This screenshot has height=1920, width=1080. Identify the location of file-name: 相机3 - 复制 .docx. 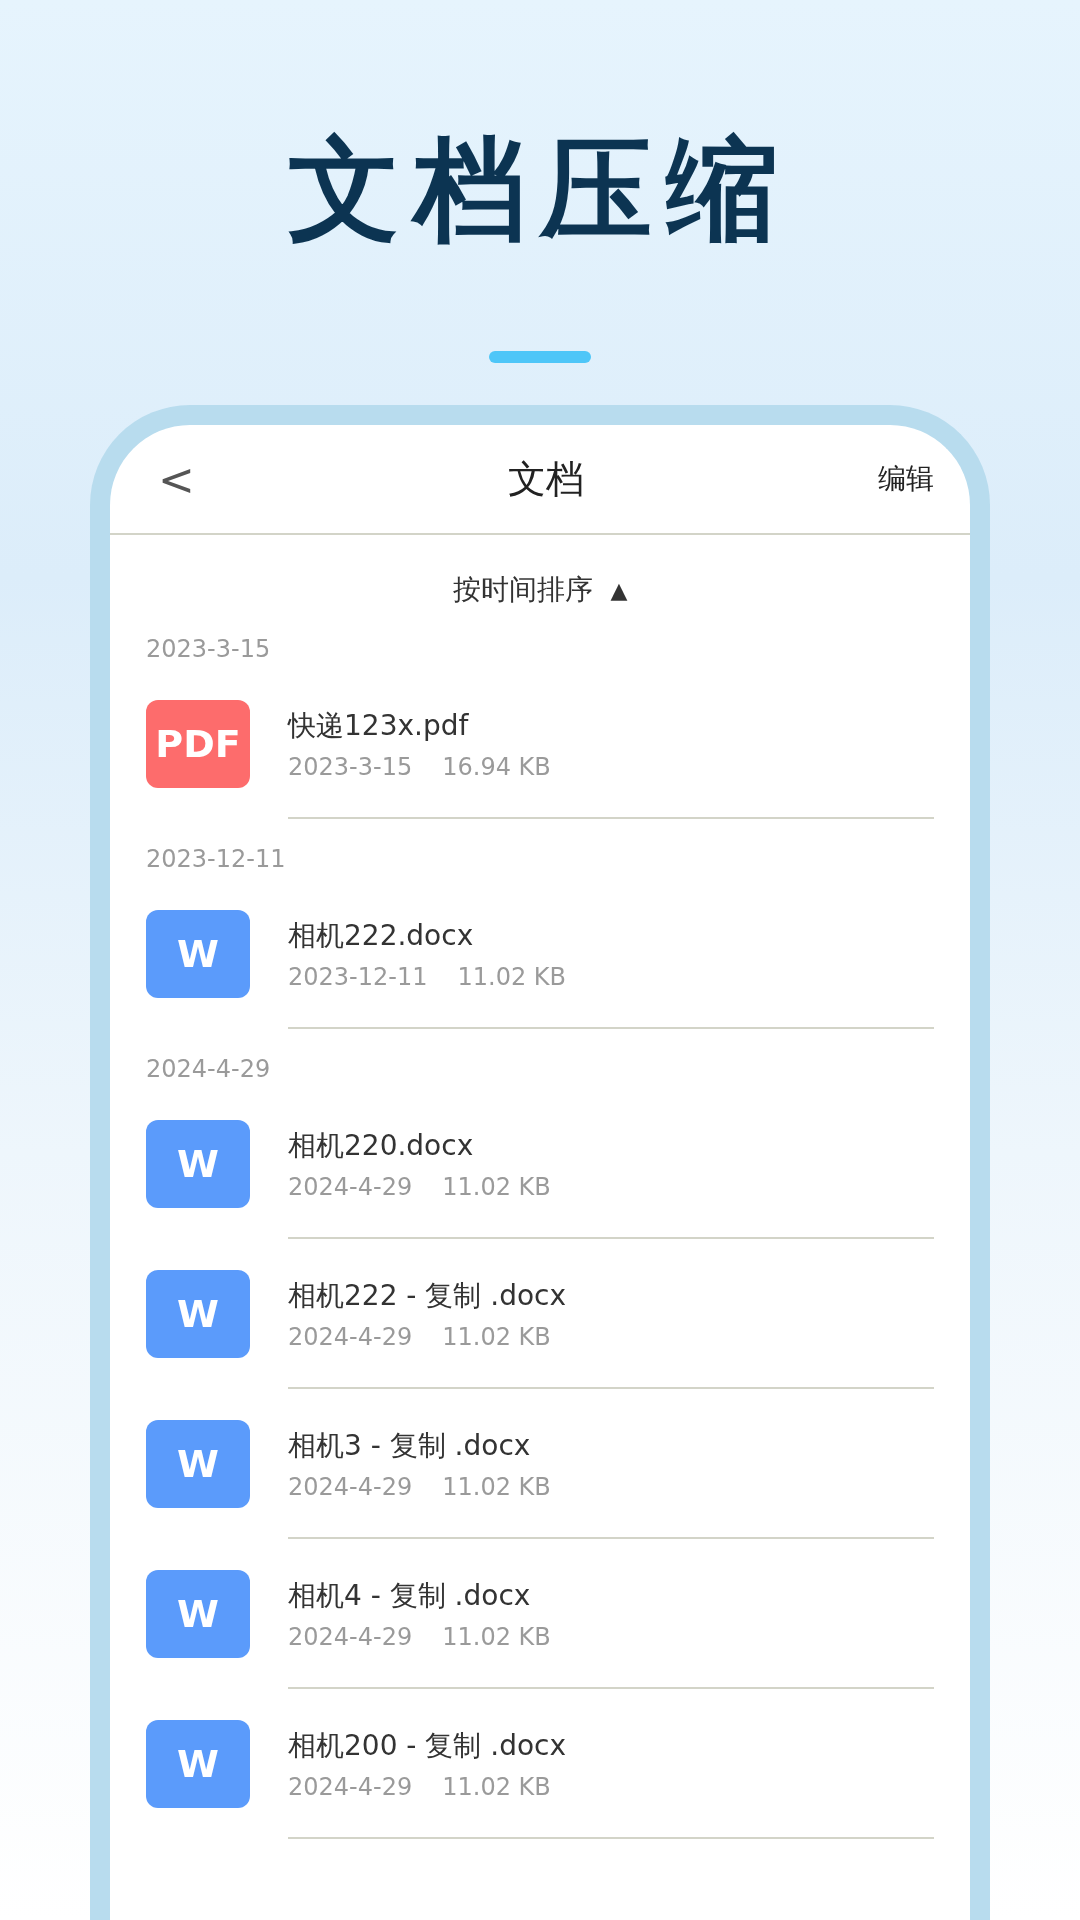
(611, 1446).